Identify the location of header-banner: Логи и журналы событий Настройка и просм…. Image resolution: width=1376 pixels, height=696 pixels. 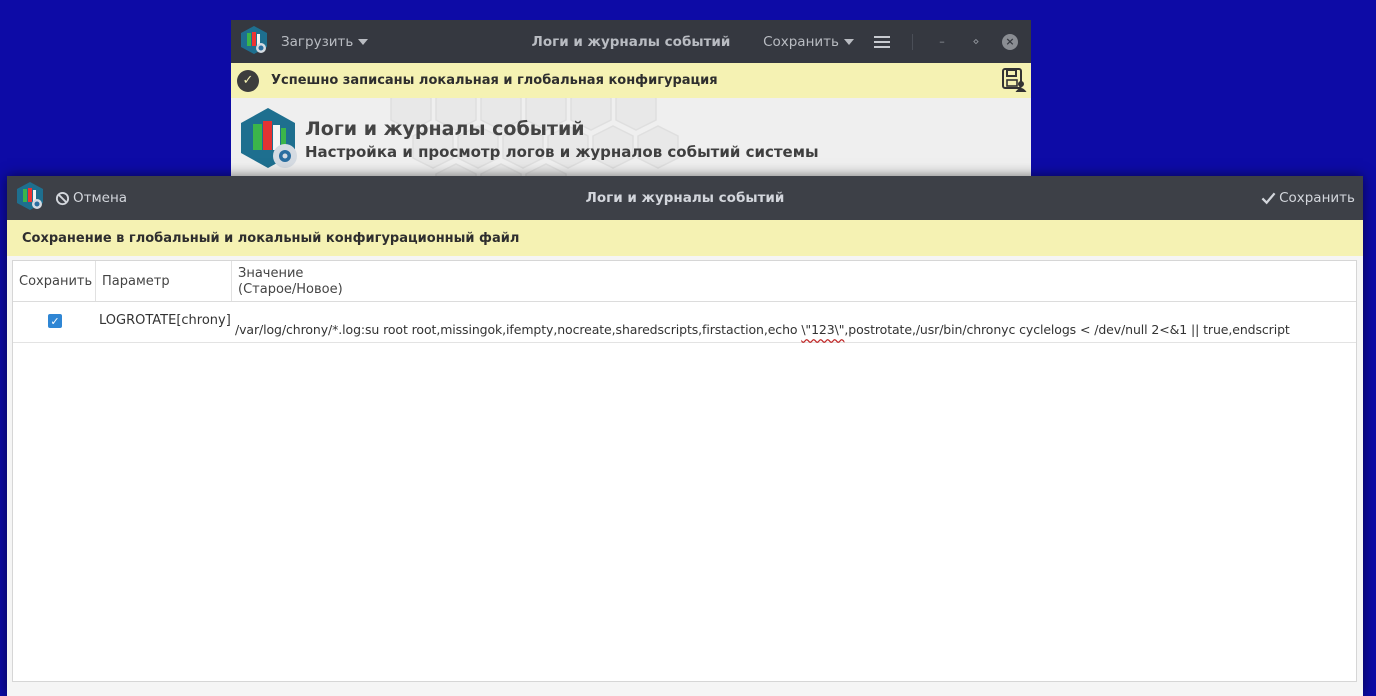
(631, 138).